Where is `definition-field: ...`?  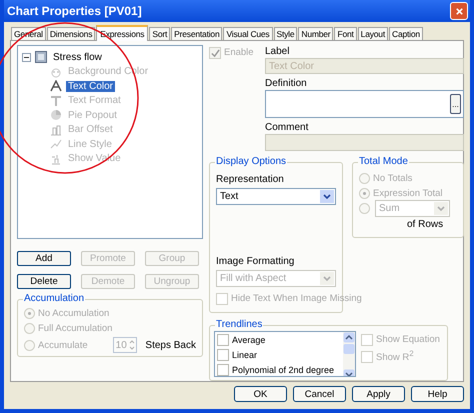
definition-field: ... is located at coordinates (364, 104).